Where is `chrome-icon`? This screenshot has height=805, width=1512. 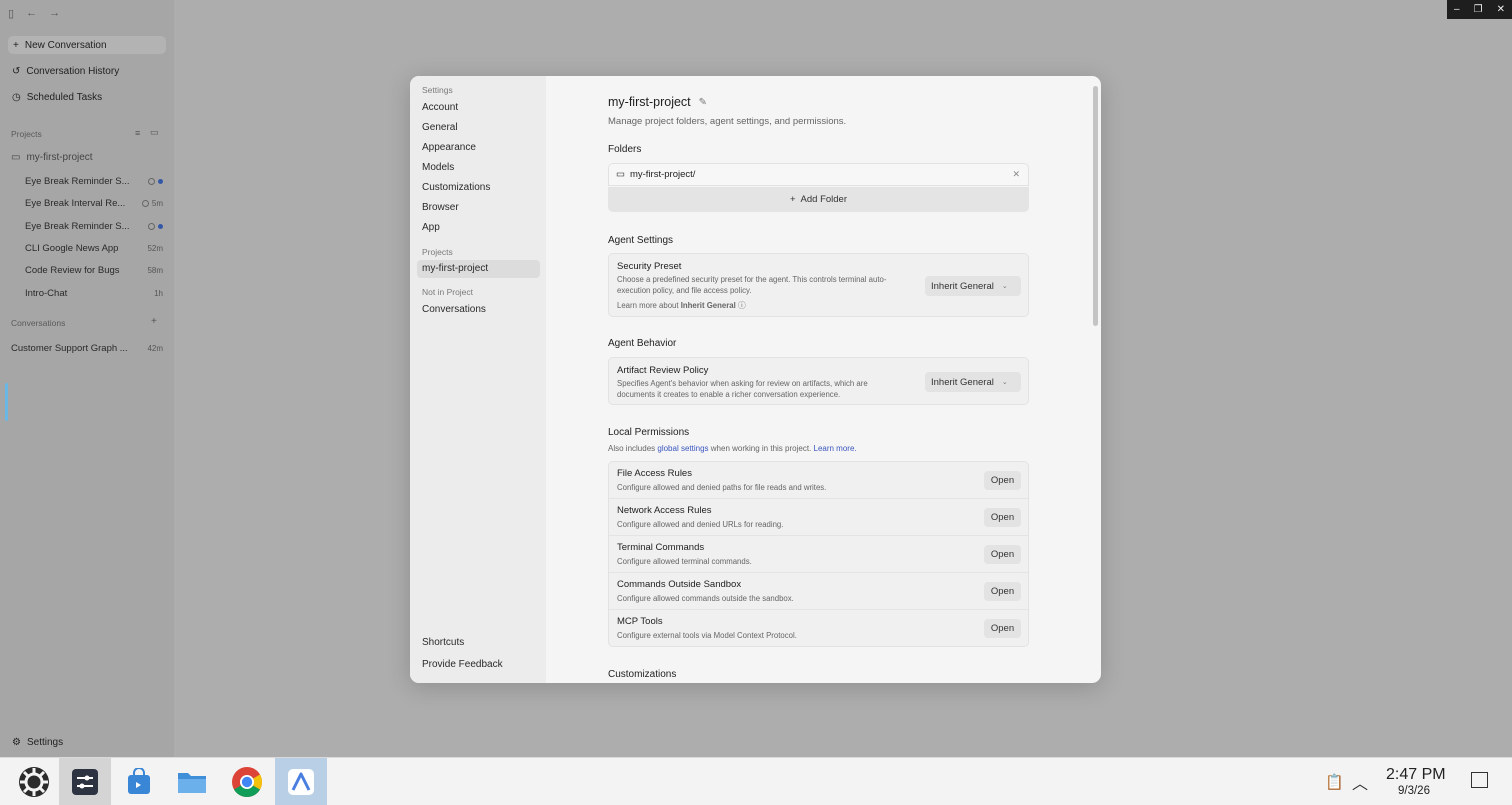 chrome-icon is located at coordinates (247, 782).